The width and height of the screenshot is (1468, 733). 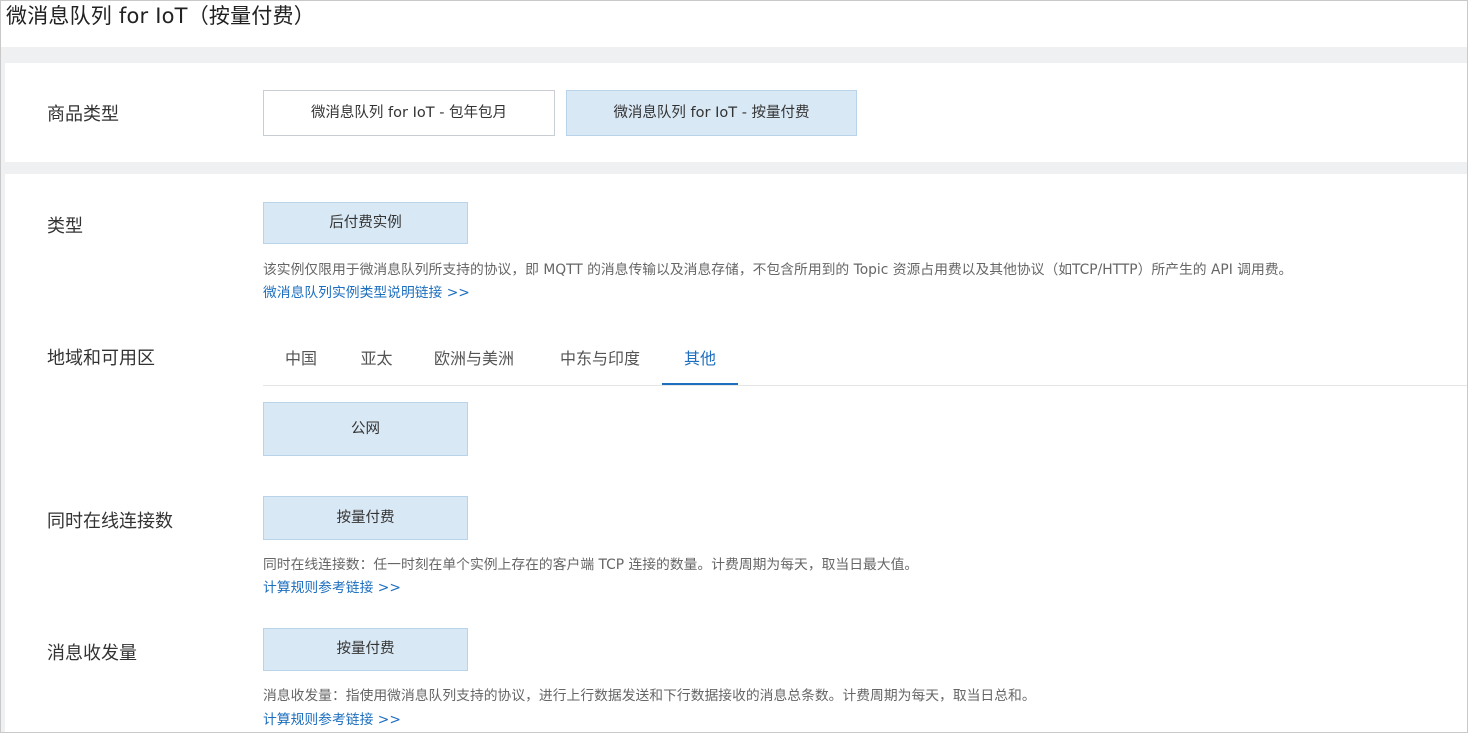 What do you see at coordinates (92, 653) in the screenshot?
I see `messages-label: 消息收发量` at bounding box center [92, 653].